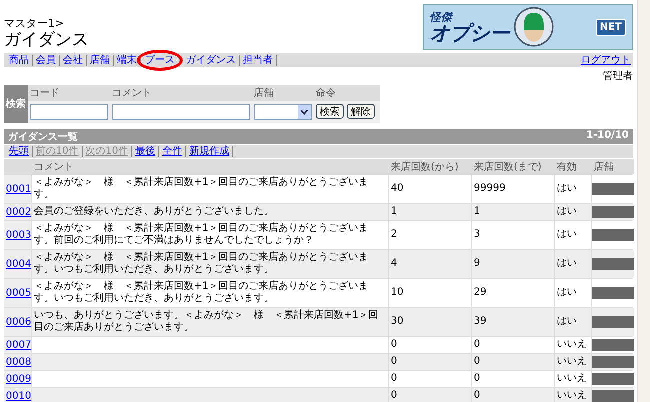 This screenshot has width=650, height=402. Describe the element at coordinates (127, 60) in the screenshot. I see `nav-link: 端末` at that location.